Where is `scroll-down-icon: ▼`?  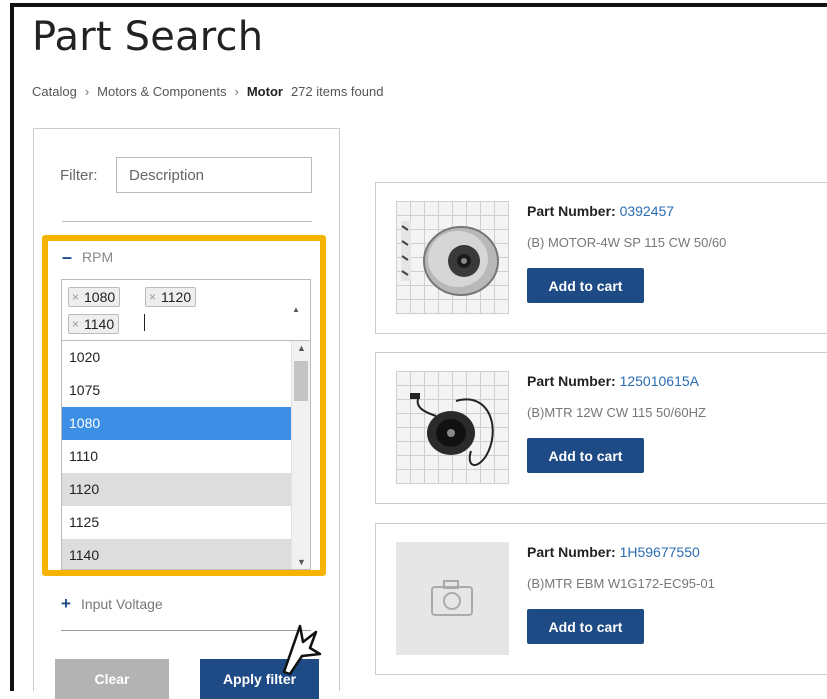 scroll-down-icon: ▼ is located at coordinates (301, 562).